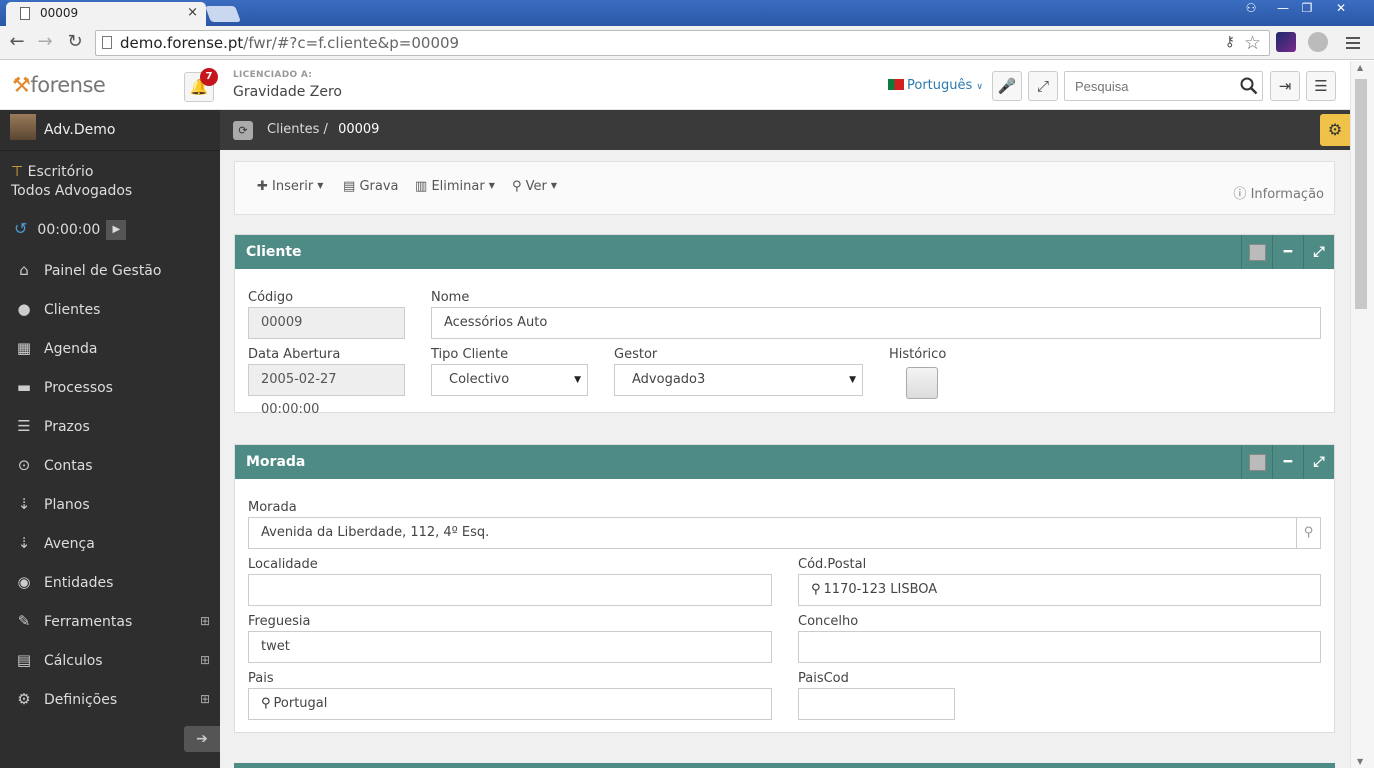  What do you see at coordinates (293, 129) in the screenshot?
I see `breadcrumb-clientes: Clientes` at bounding box center [293, 129].